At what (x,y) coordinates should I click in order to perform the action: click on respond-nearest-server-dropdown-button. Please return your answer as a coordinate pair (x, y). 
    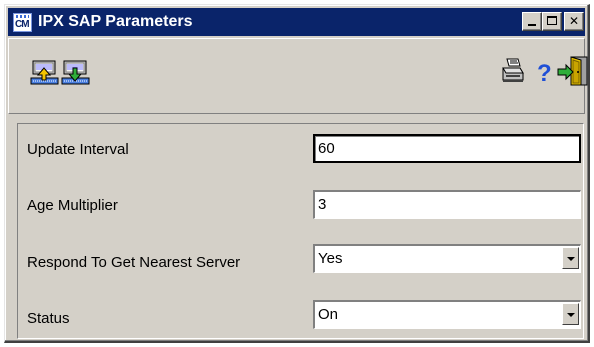
    Looking at the image, I should click on (570, 258).